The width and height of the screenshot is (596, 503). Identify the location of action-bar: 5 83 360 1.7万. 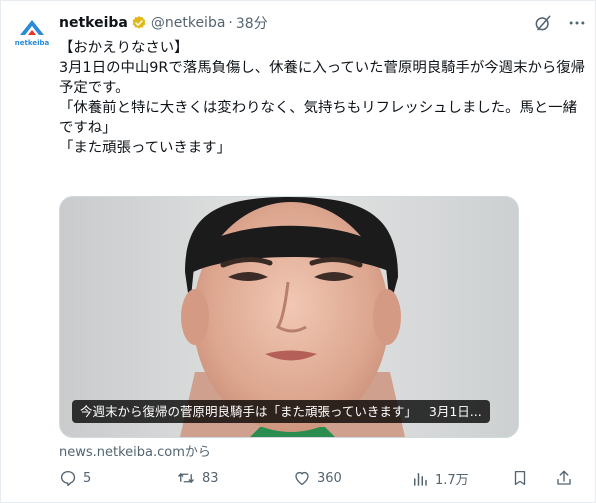
(321, 480).